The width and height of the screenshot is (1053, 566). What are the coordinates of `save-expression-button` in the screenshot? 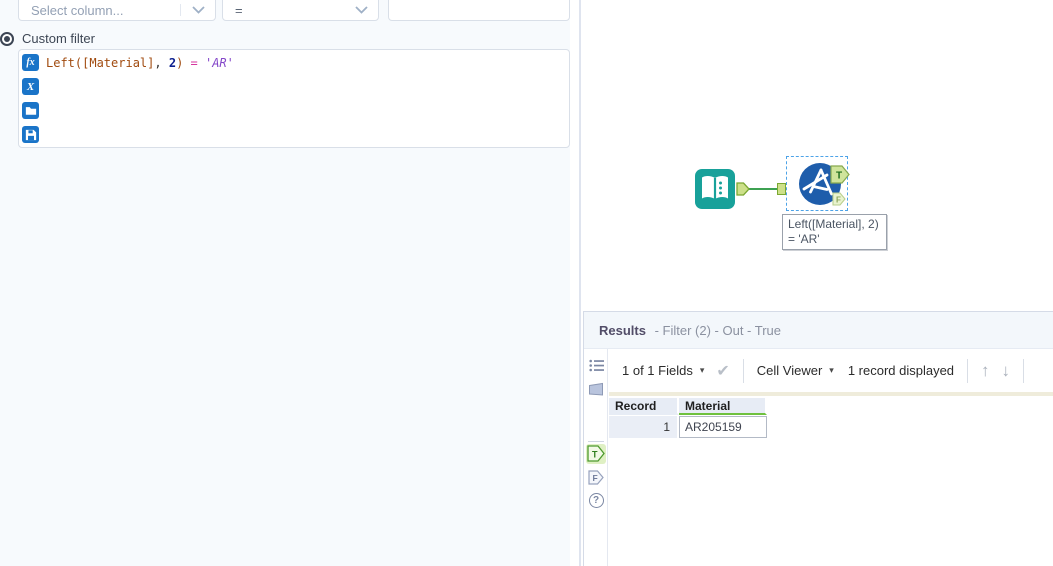 It's located at (30, 134).